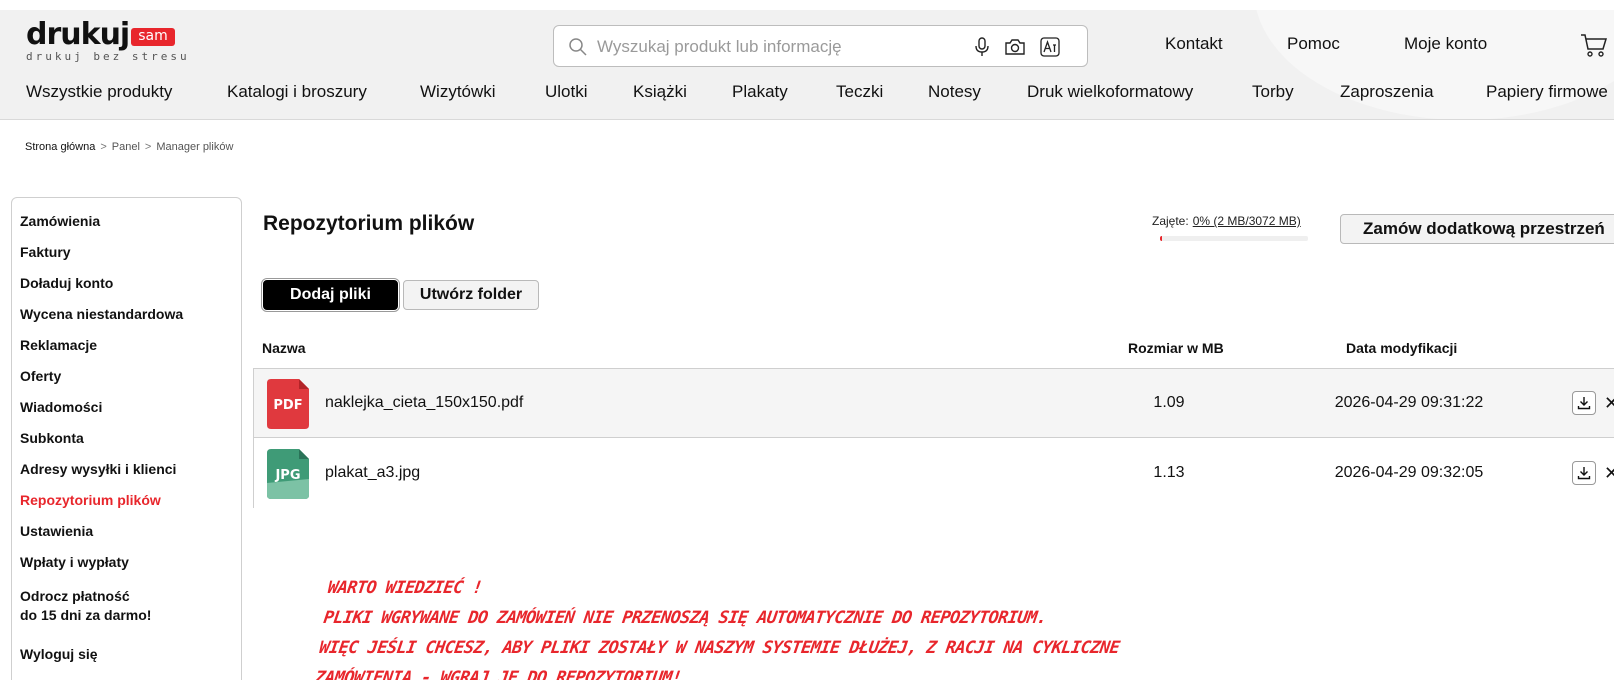 Image resolution: width=1614 pixels, height=680 pixels. What do you see at coordinates (98, 469) in the screenshot?
I see `sidebar-item-addresses: Adresy wysyłki i klienci` at bounding box center [98, 469].